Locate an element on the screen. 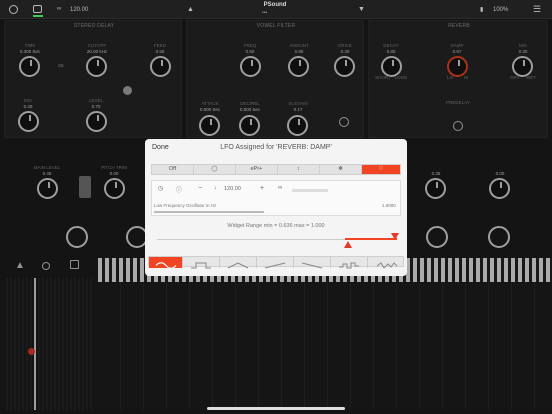  battery-icon: ▮ is located at coordinates (482, 10).